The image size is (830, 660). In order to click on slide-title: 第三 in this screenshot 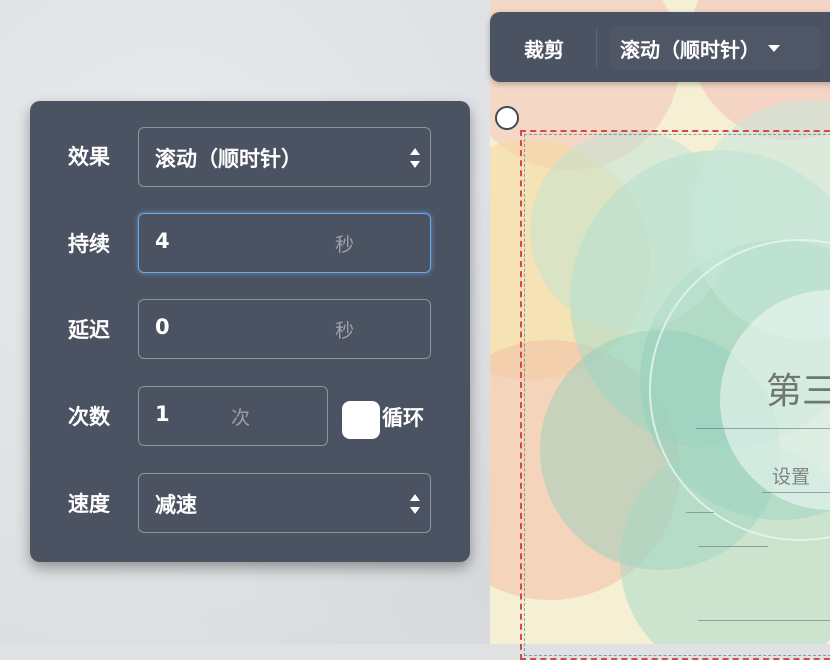, I will do `click(798, 388)`.